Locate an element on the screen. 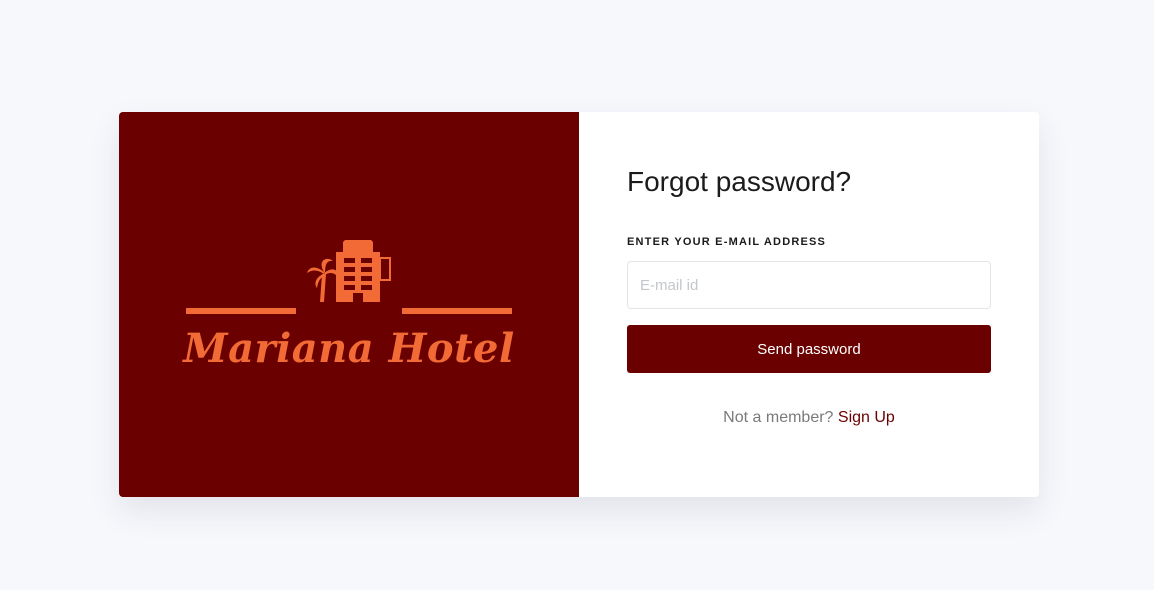 The image size is (1154, 590). palm-tree-icon is located at coordinates (323, 280).